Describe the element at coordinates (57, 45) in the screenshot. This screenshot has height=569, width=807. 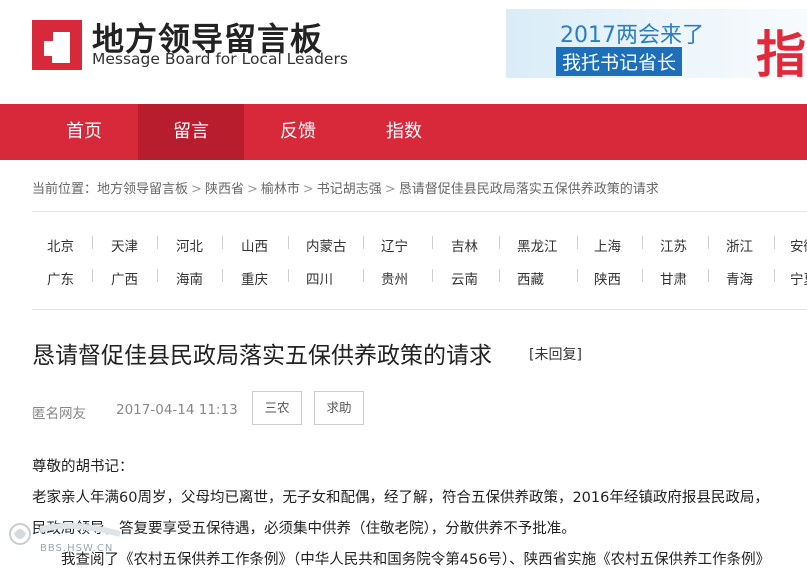
I see `logo-icon` at that location.